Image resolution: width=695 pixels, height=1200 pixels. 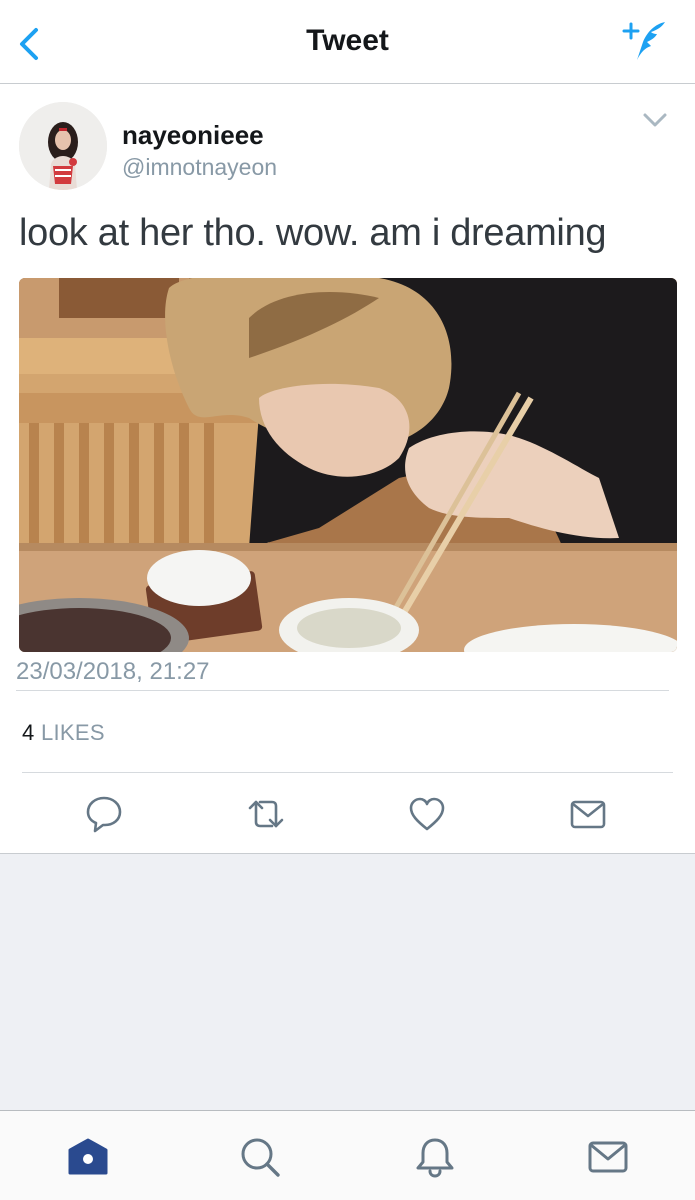 I want to click on notifications-icon, so click(x=435, y=1157).